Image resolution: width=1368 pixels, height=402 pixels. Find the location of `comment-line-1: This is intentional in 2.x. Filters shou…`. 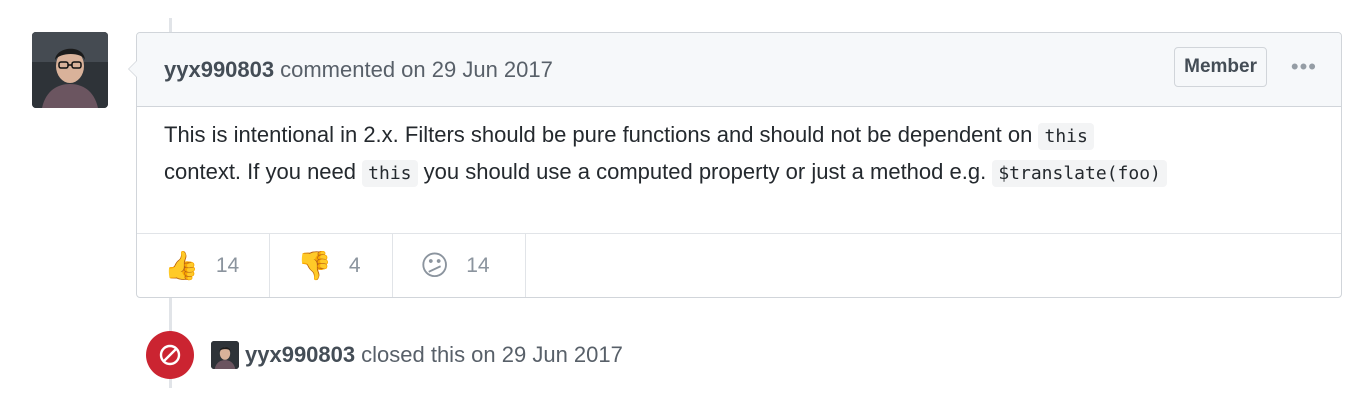

comment-line-1: This is intentional in 2.x. Filters shou… is located at coordinates (739, 135).